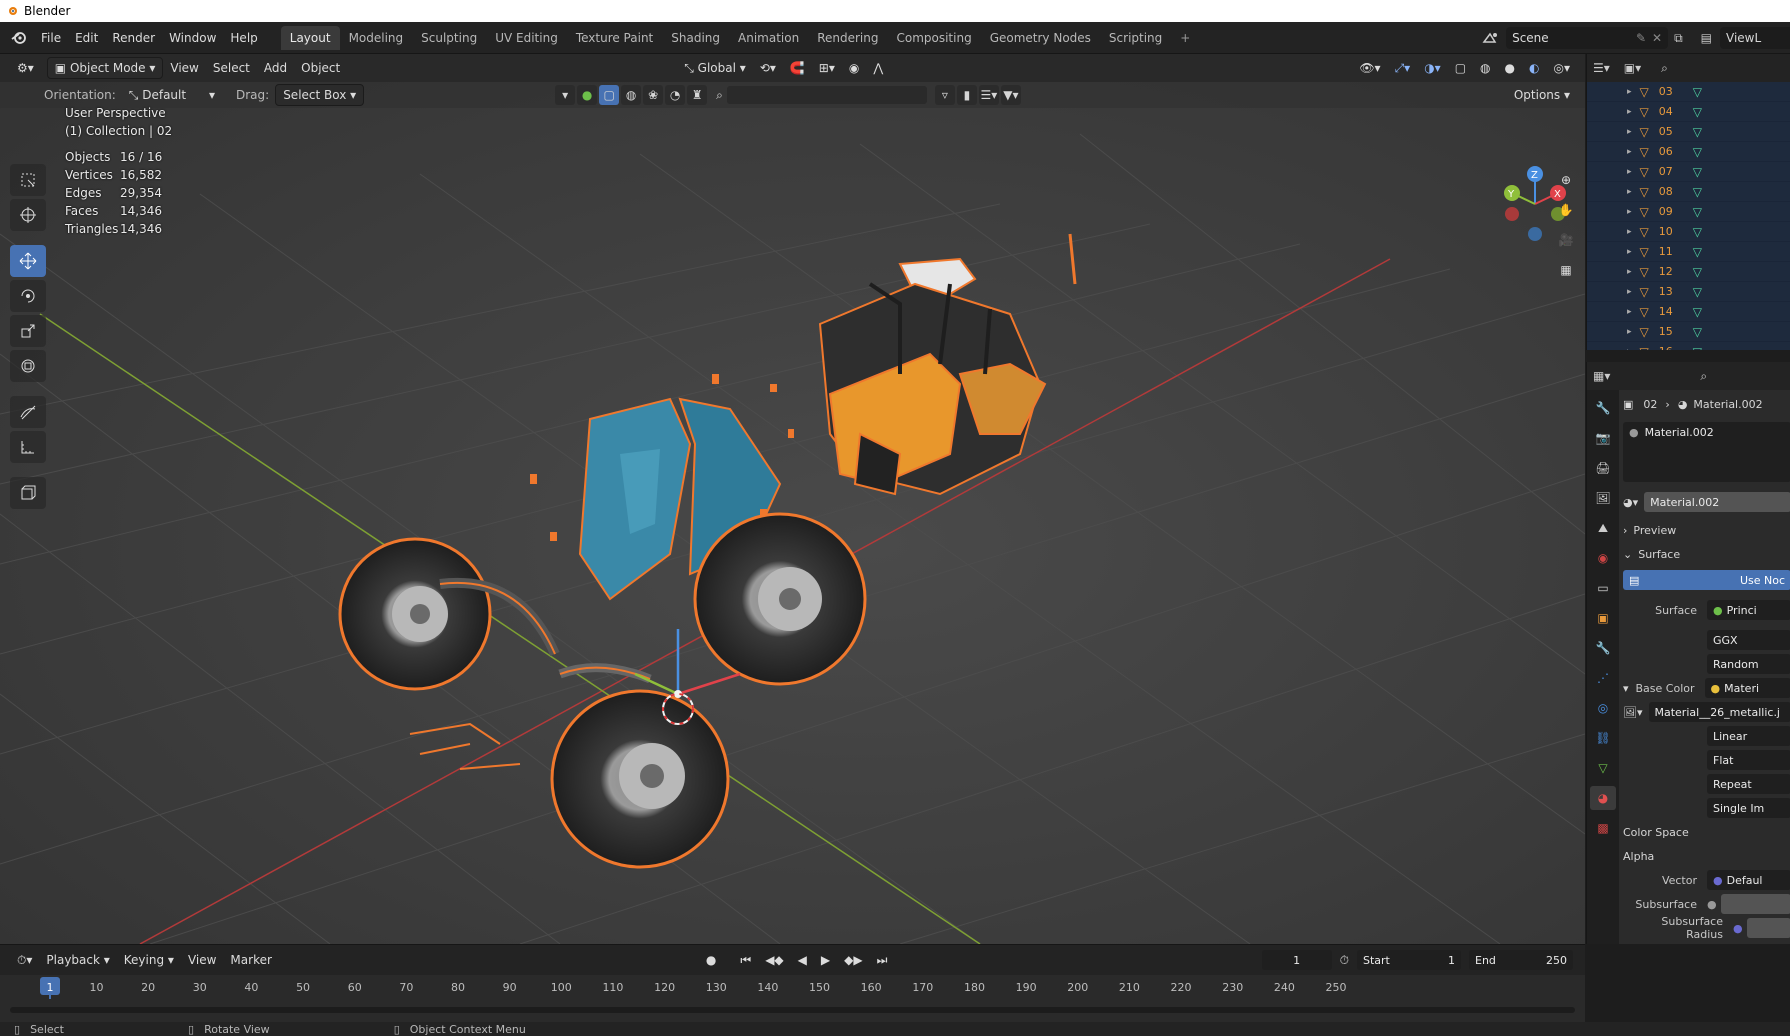  What do you see at coordinates (1748, 664) in the screenshot?
I see `subsurface-method-dropdown: Random` at bounding box center [1748, 664].